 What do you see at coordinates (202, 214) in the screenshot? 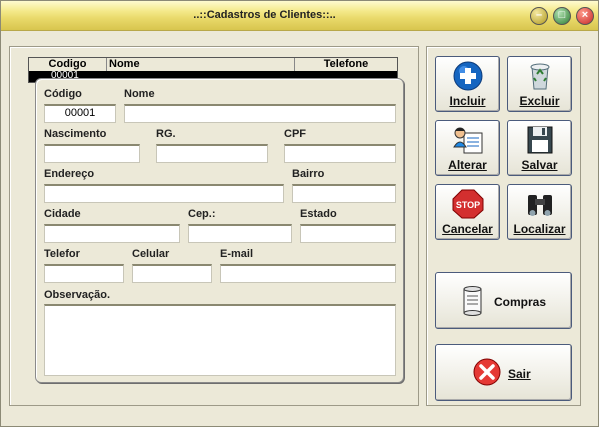
I see `cep-label: Cep.:` at bounding box center [202, 214].